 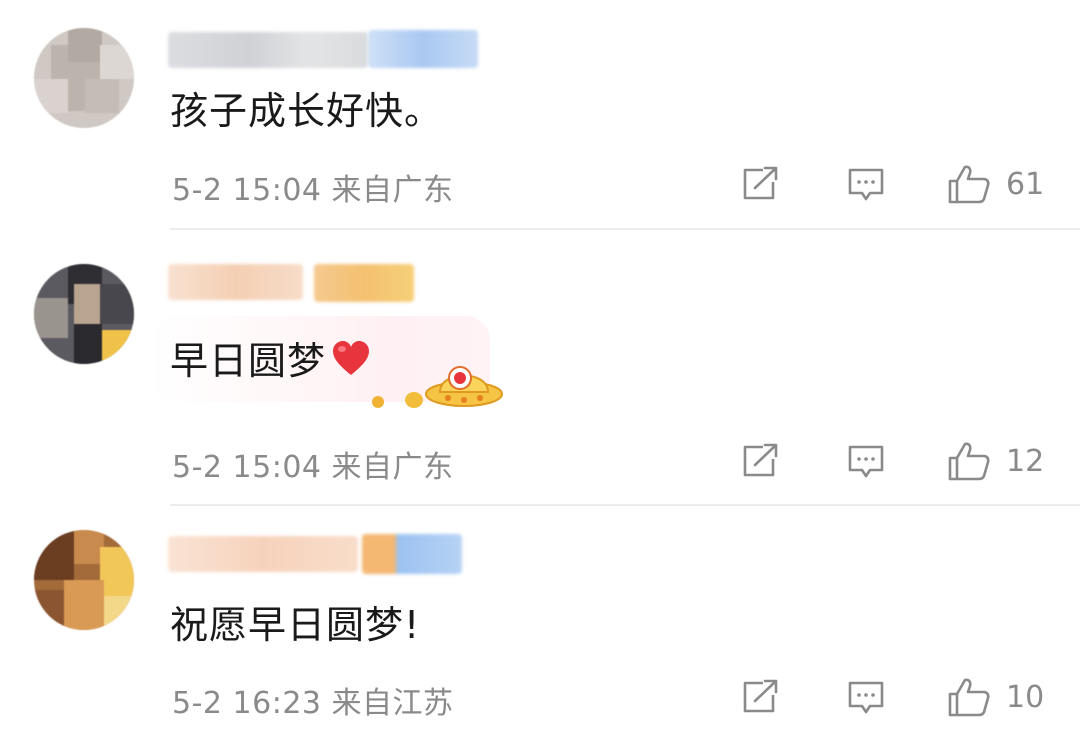 What do you see at coordinates (995, 184) in the screenshot?
I see `like-button: 61` at bounding box center [995, 184].